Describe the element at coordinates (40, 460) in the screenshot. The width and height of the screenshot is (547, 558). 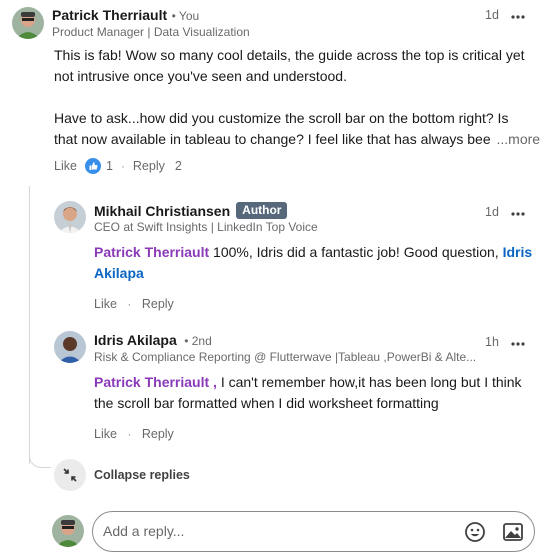
I see `thread-line-curve` at that location.